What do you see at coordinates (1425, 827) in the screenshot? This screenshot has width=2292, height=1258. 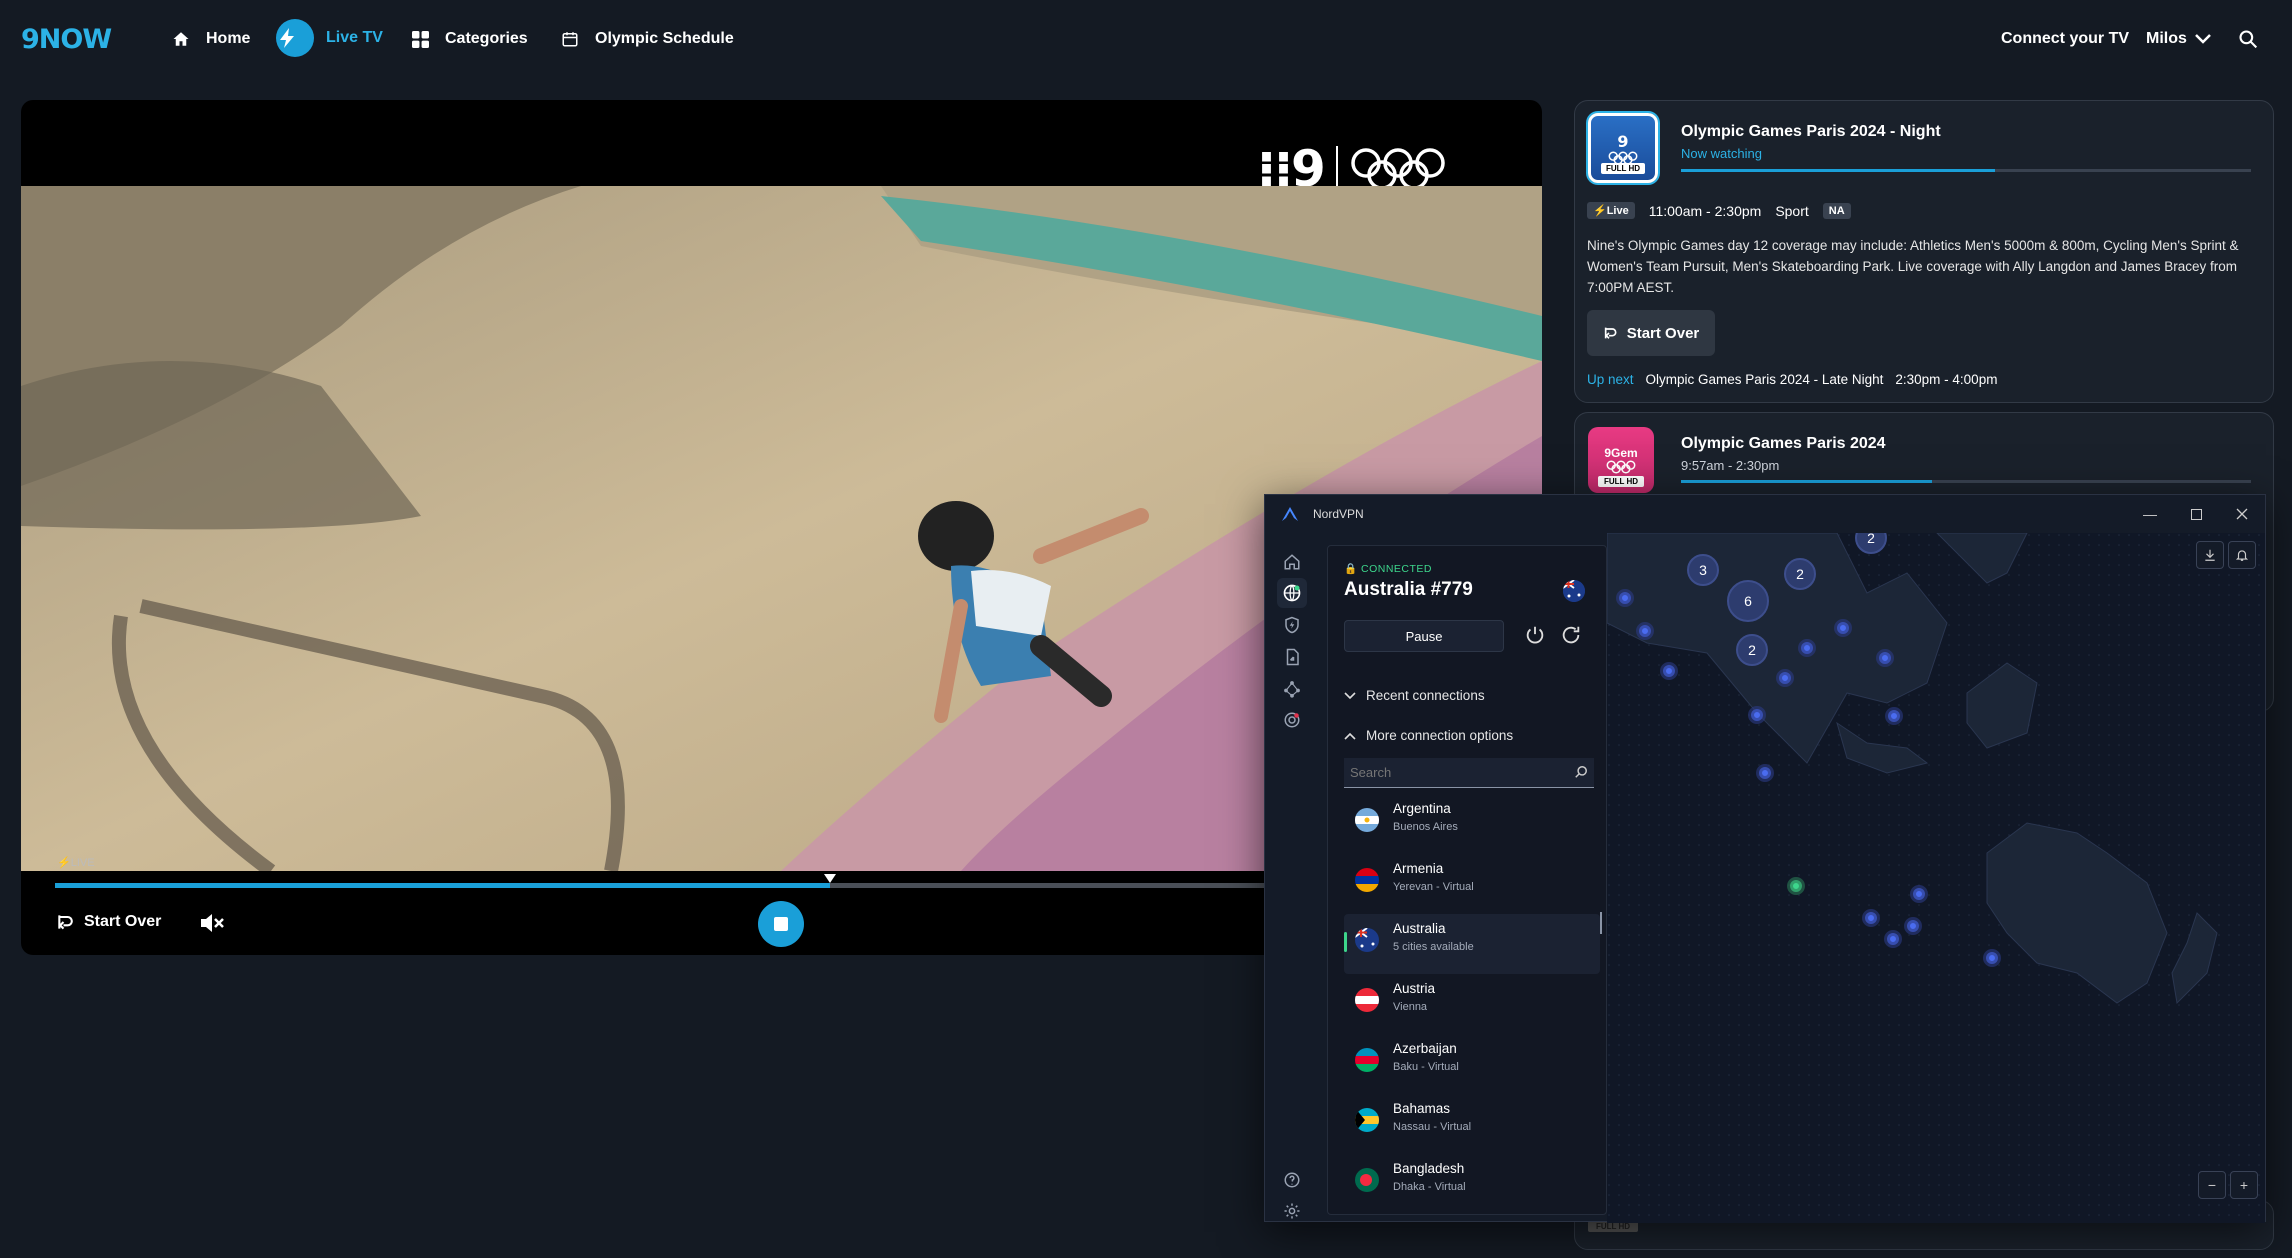 I see `country-city: Buenos Aires` at bounding box center [1425, 827].